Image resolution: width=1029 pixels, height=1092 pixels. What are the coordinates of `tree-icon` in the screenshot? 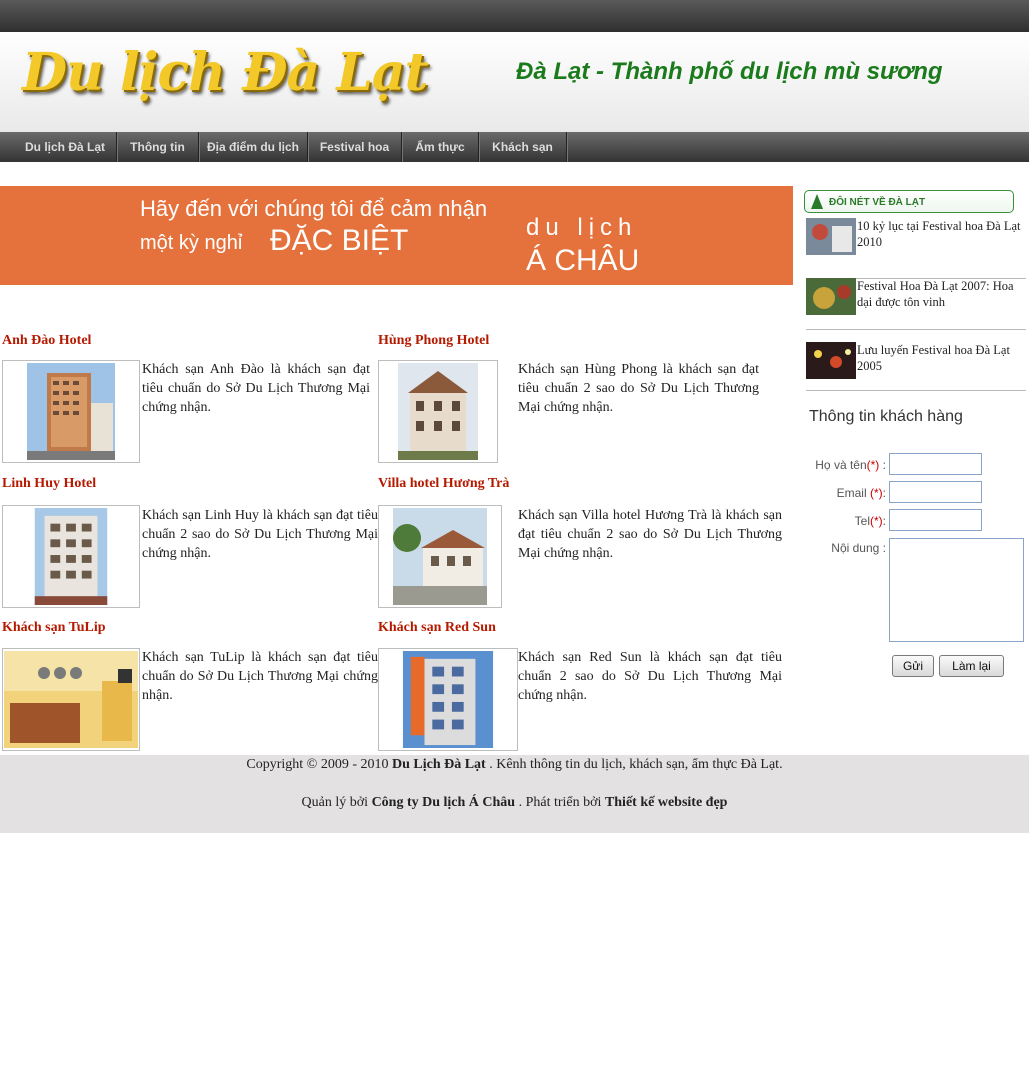 It's located at (817, 201).